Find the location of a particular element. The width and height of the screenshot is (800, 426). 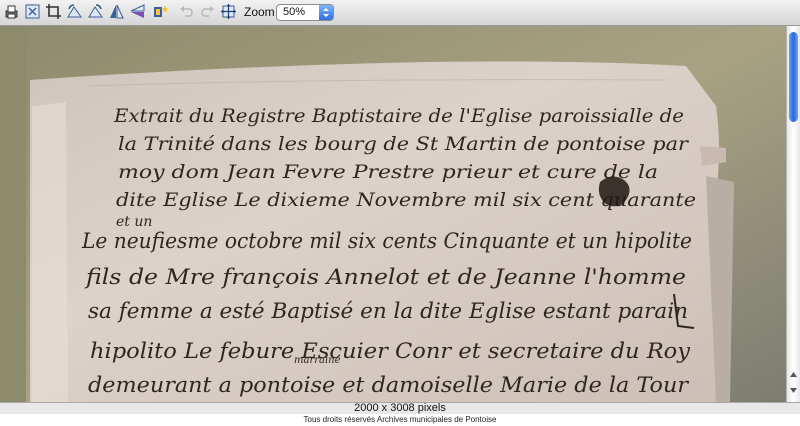

scrollbar-thumb is located at coordinates (793, 77).